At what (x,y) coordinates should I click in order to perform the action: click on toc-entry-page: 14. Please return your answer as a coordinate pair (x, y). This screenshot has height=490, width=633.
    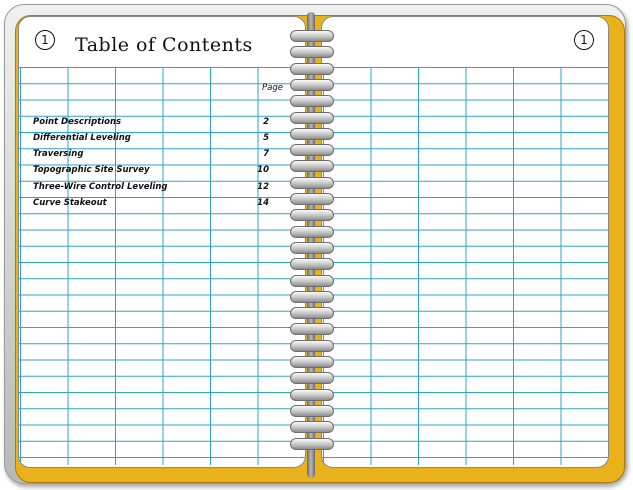
    Looking at the image, I should click on (263, 203).